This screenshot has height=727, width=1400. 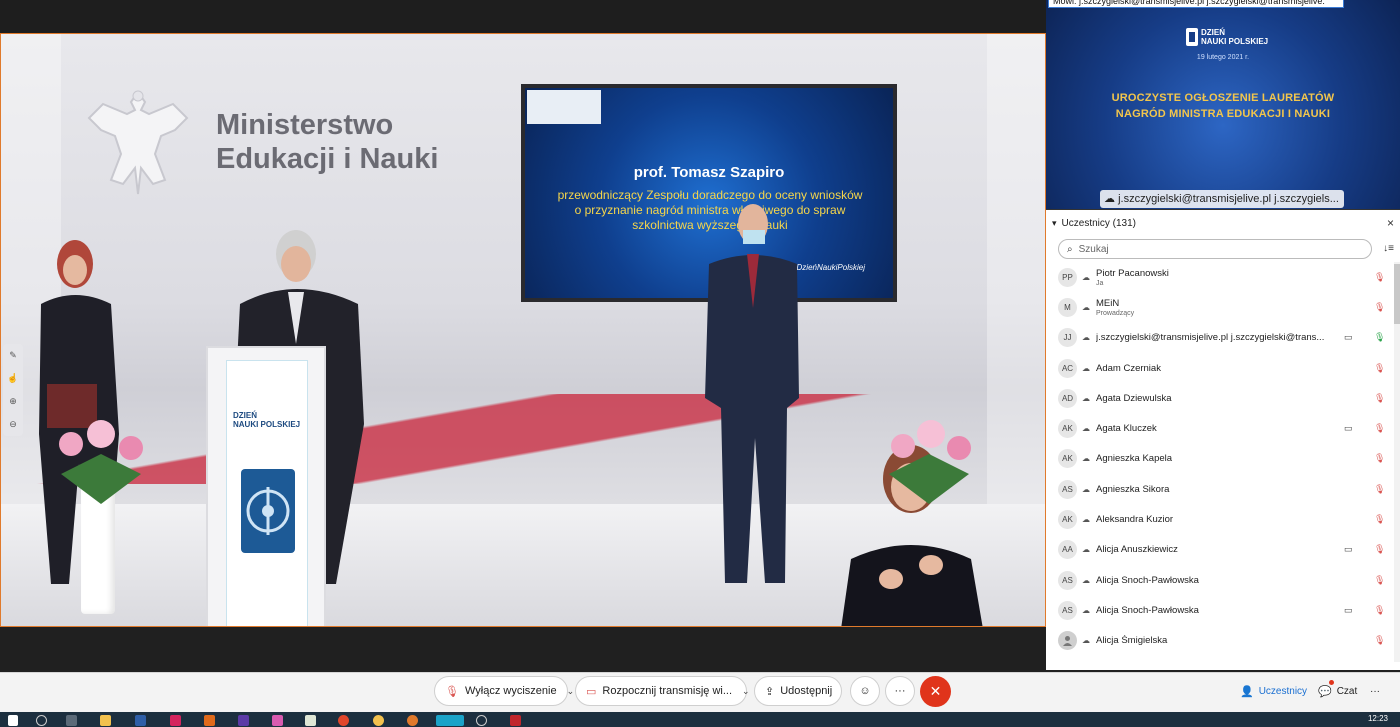 What do you see at coordinates (1223, 57) in the screenshot?
I see `event-date: 19 lutego 2021 r.` at bounding box center [1223, 57].